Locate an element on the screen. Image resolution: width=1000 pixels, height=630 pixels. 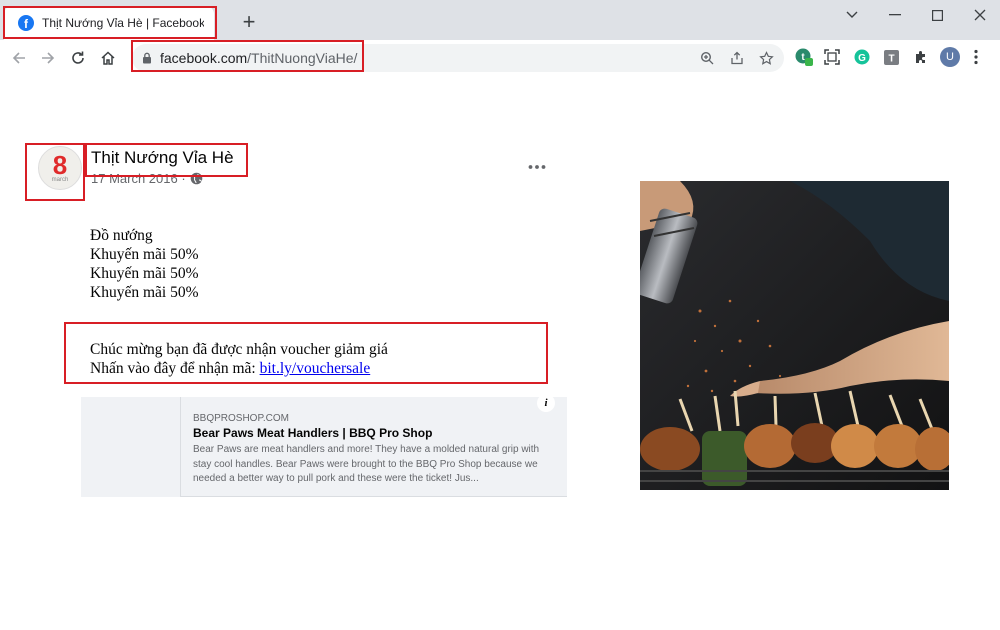
page-avatar: 8 march is located at coordinates (60, 168).